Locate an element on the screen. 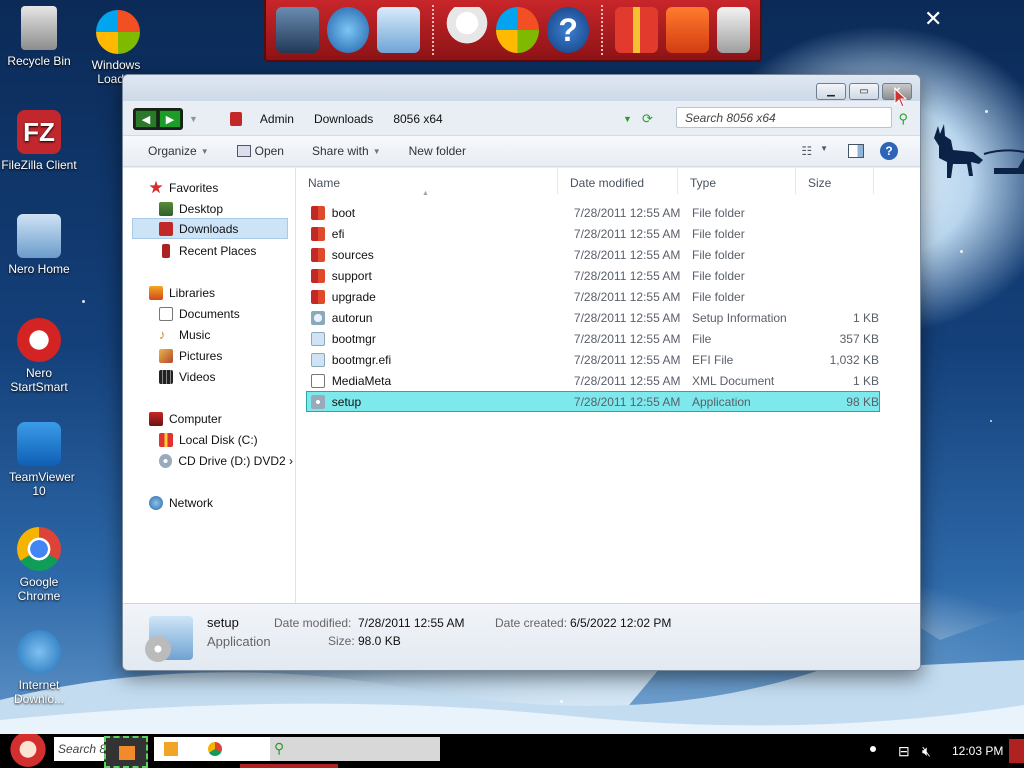  share-with-button: Share with ▼ is located at coordinates (346, 151).